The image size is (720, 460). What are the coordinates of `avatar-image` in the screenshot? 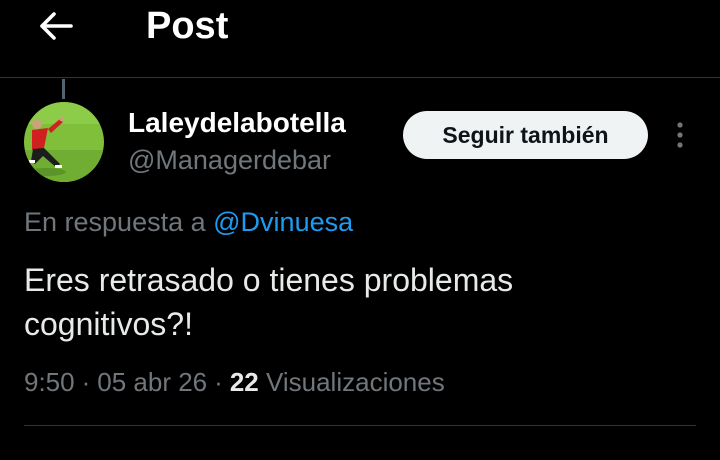 It's located at (64, 142).